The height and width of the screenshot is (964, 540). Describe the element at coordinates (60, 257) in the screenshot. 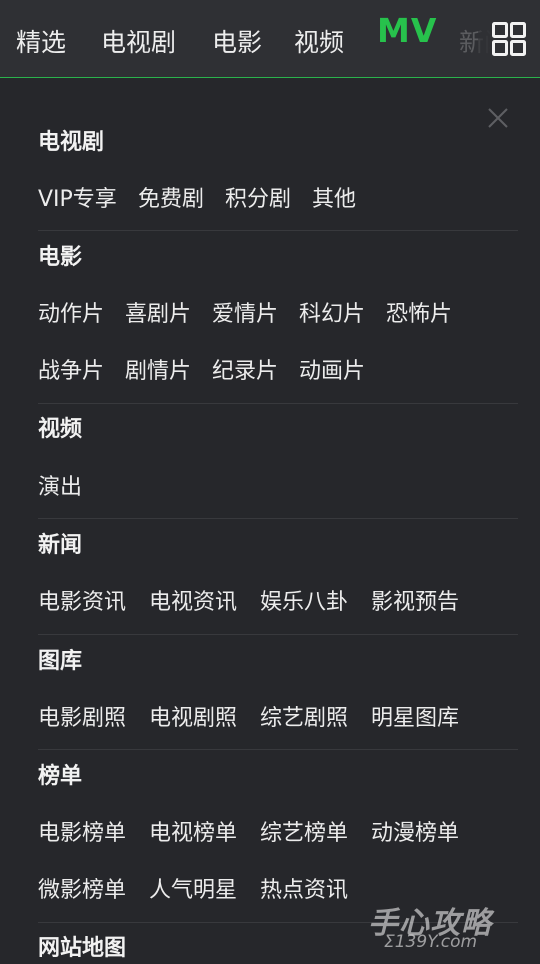

I see `section-title-movies: 电影` at that location.